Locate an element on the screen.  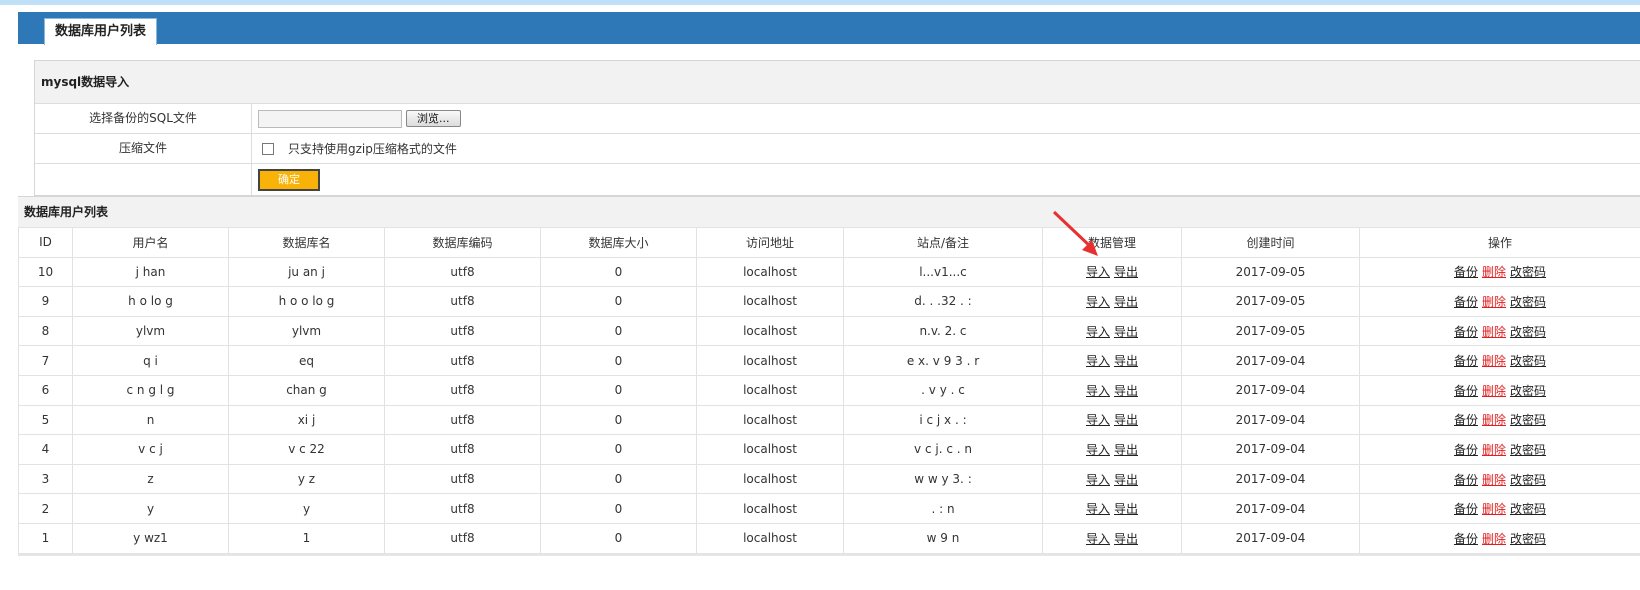
cell-username: v c j is located at coordinates (150, 449).